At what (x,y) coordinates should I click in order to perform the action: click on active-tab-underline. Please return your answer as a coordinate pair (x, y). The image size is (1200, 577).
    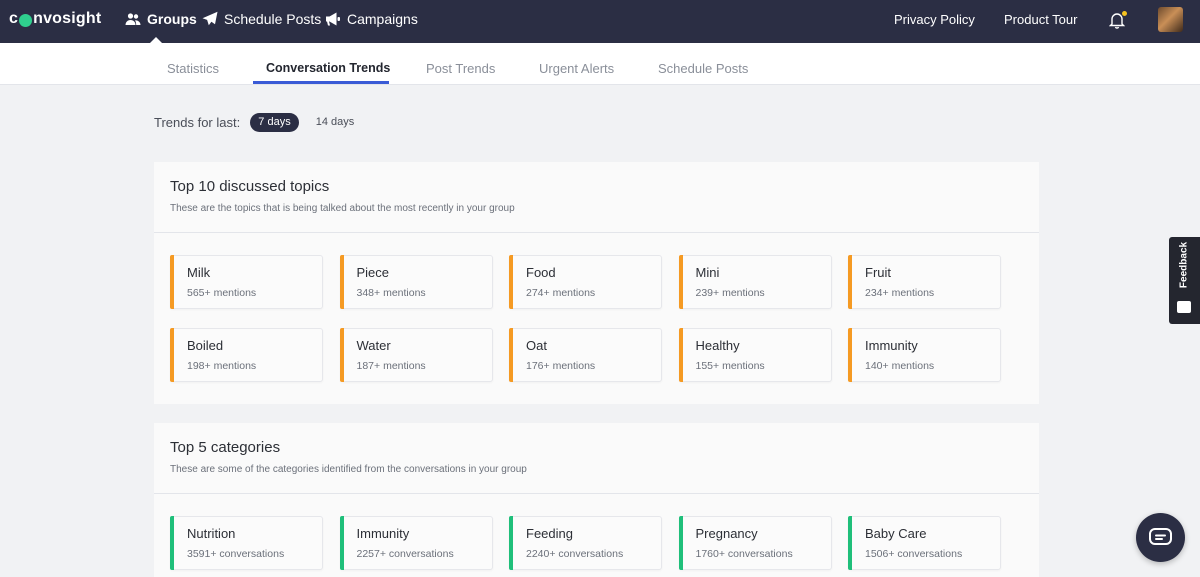
    Looking at the image, I should click on (321, 82).